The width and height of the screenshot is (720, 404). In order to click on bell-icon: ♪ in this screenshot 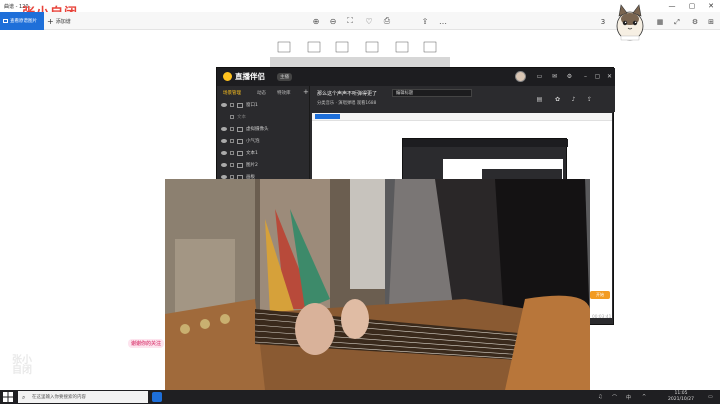, I will do `click(573, 99)`.